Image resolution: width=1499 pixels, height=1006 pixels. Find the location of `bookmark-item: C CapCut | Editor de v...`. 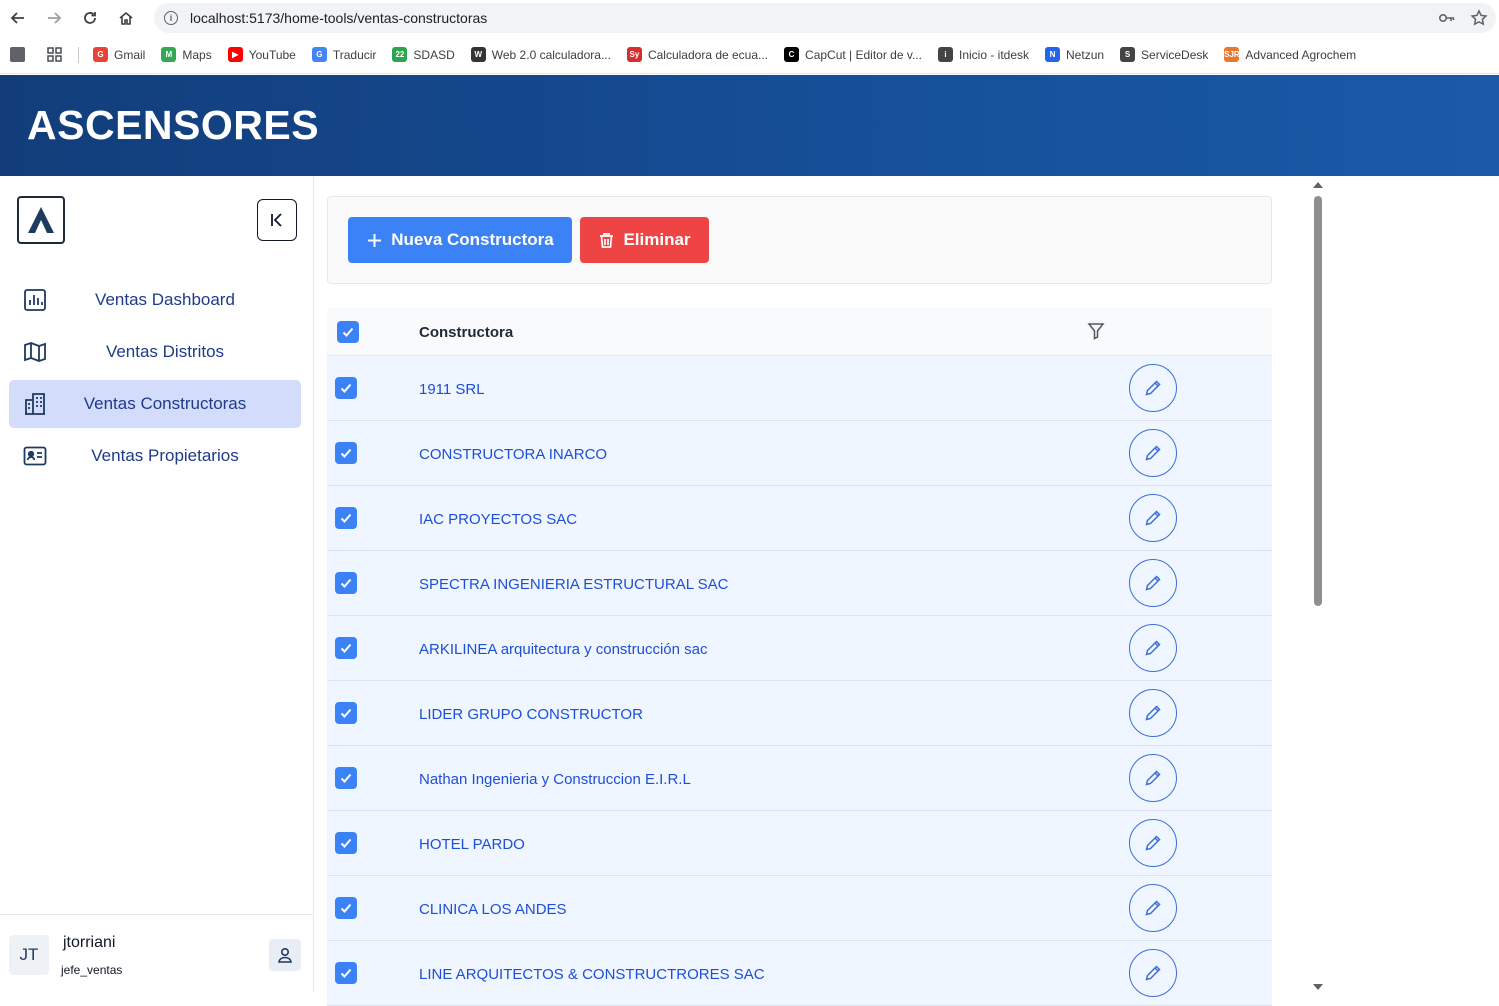

bookmark-item: C CapCut | Editor de v... is located at coordinates (853, 54).